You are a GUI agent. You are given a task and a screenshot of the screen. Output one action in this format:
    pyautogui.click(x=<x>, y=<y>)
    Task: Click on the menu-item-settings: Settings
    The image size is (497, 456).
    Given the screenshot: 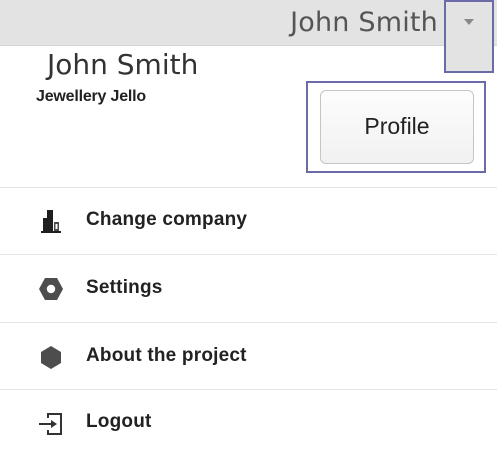 What is the action you would take?
    pyautogui.click(x=248, y=288)
    